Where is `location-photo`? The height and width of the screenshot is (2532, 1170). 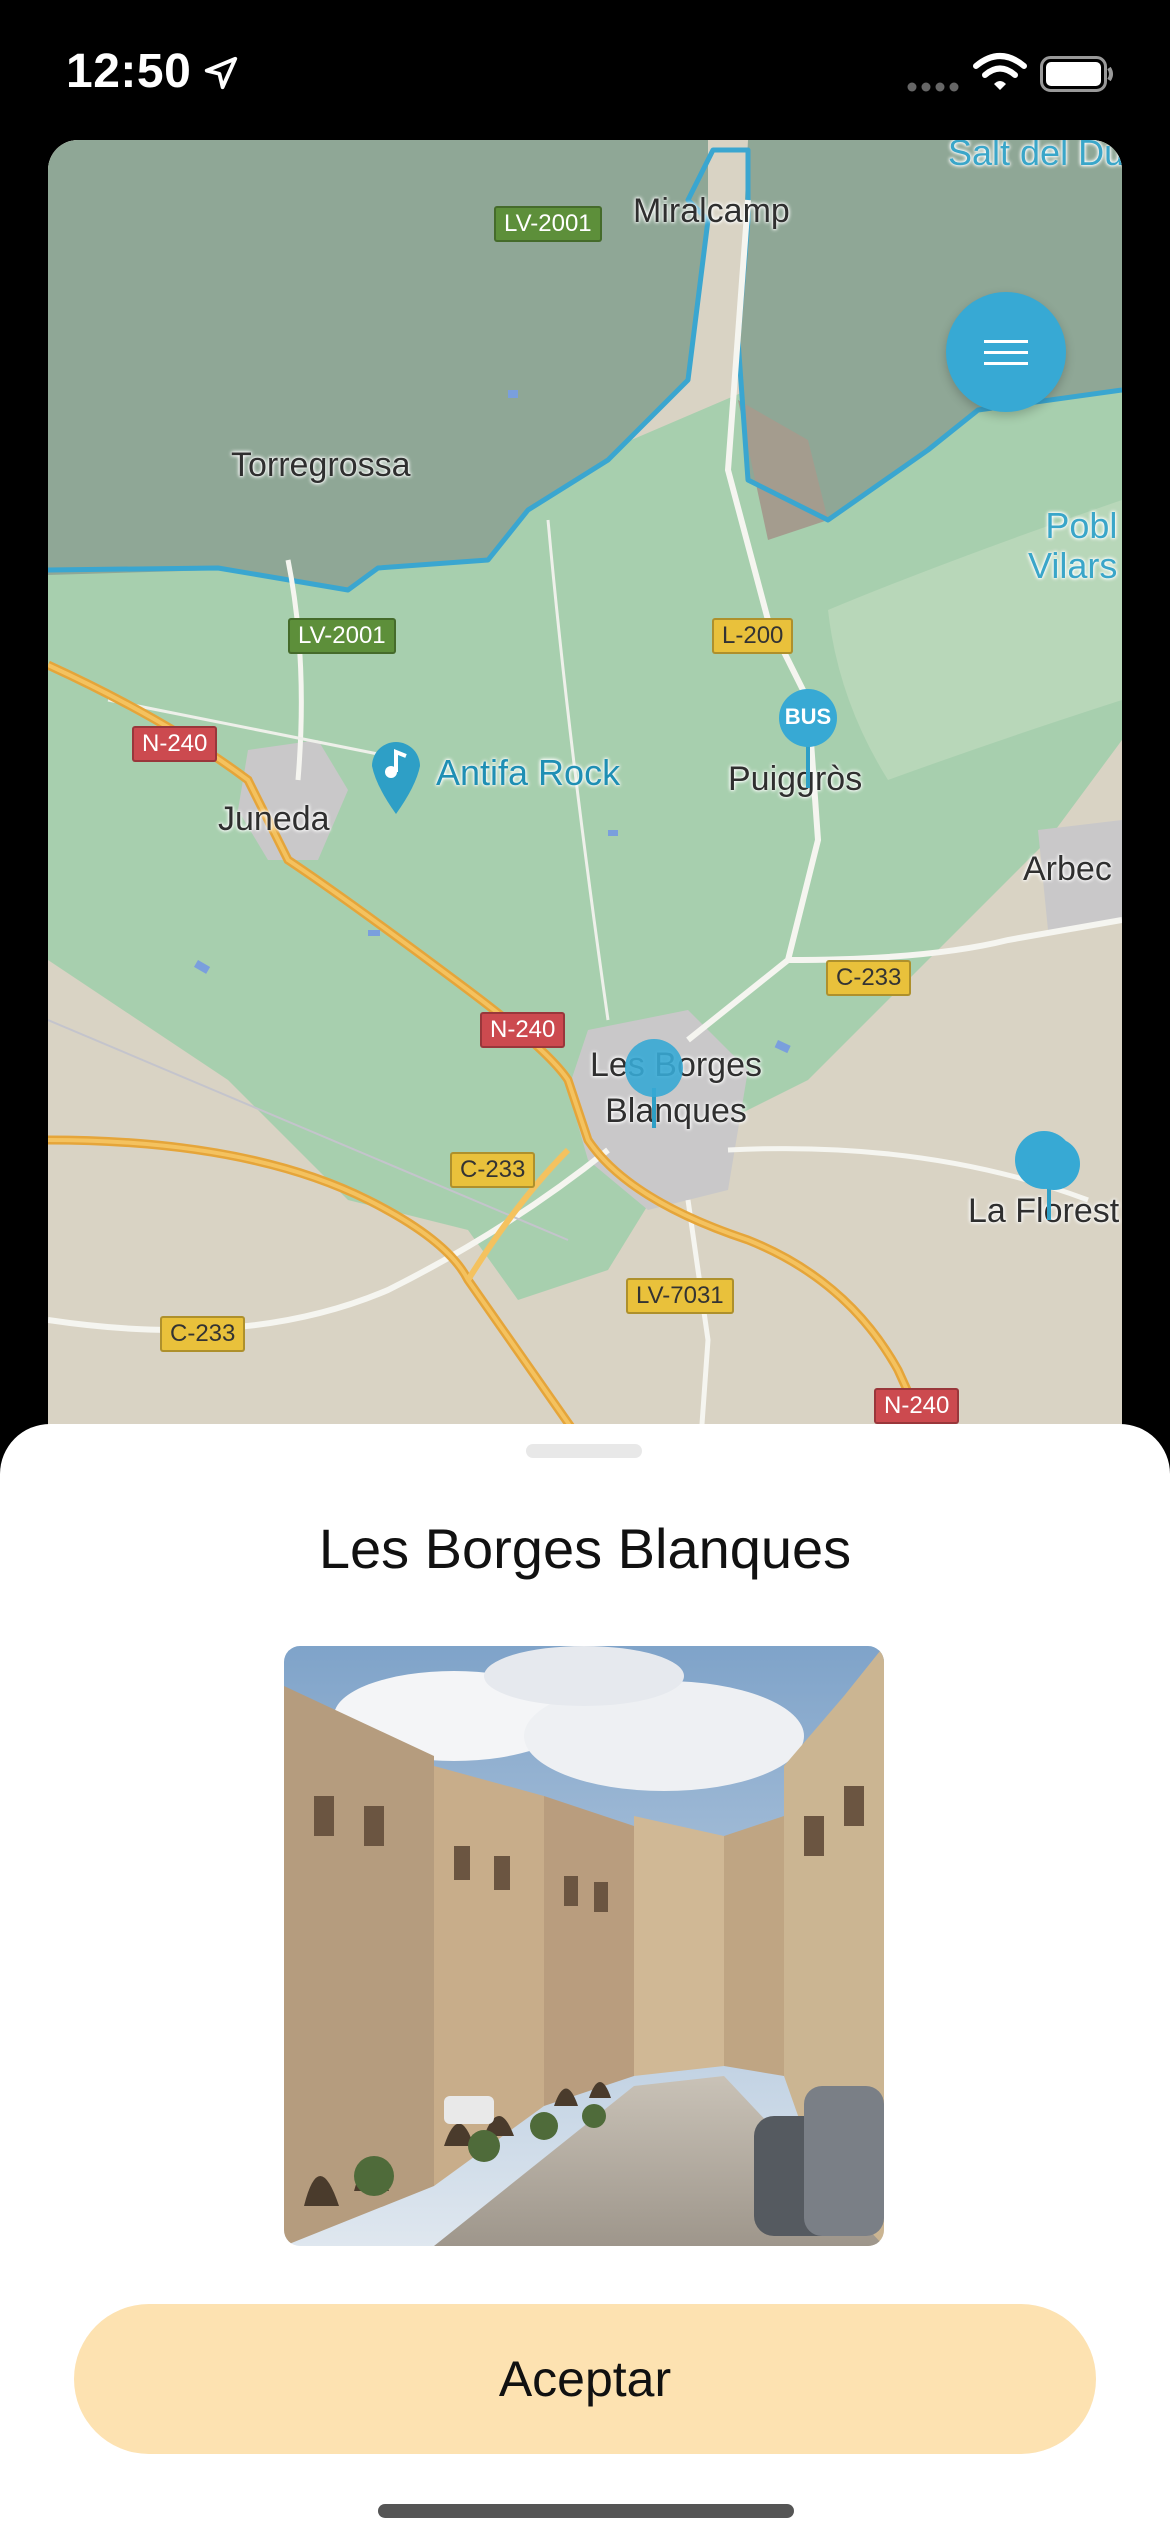
location-photo is located at coordinates (584, 1946).